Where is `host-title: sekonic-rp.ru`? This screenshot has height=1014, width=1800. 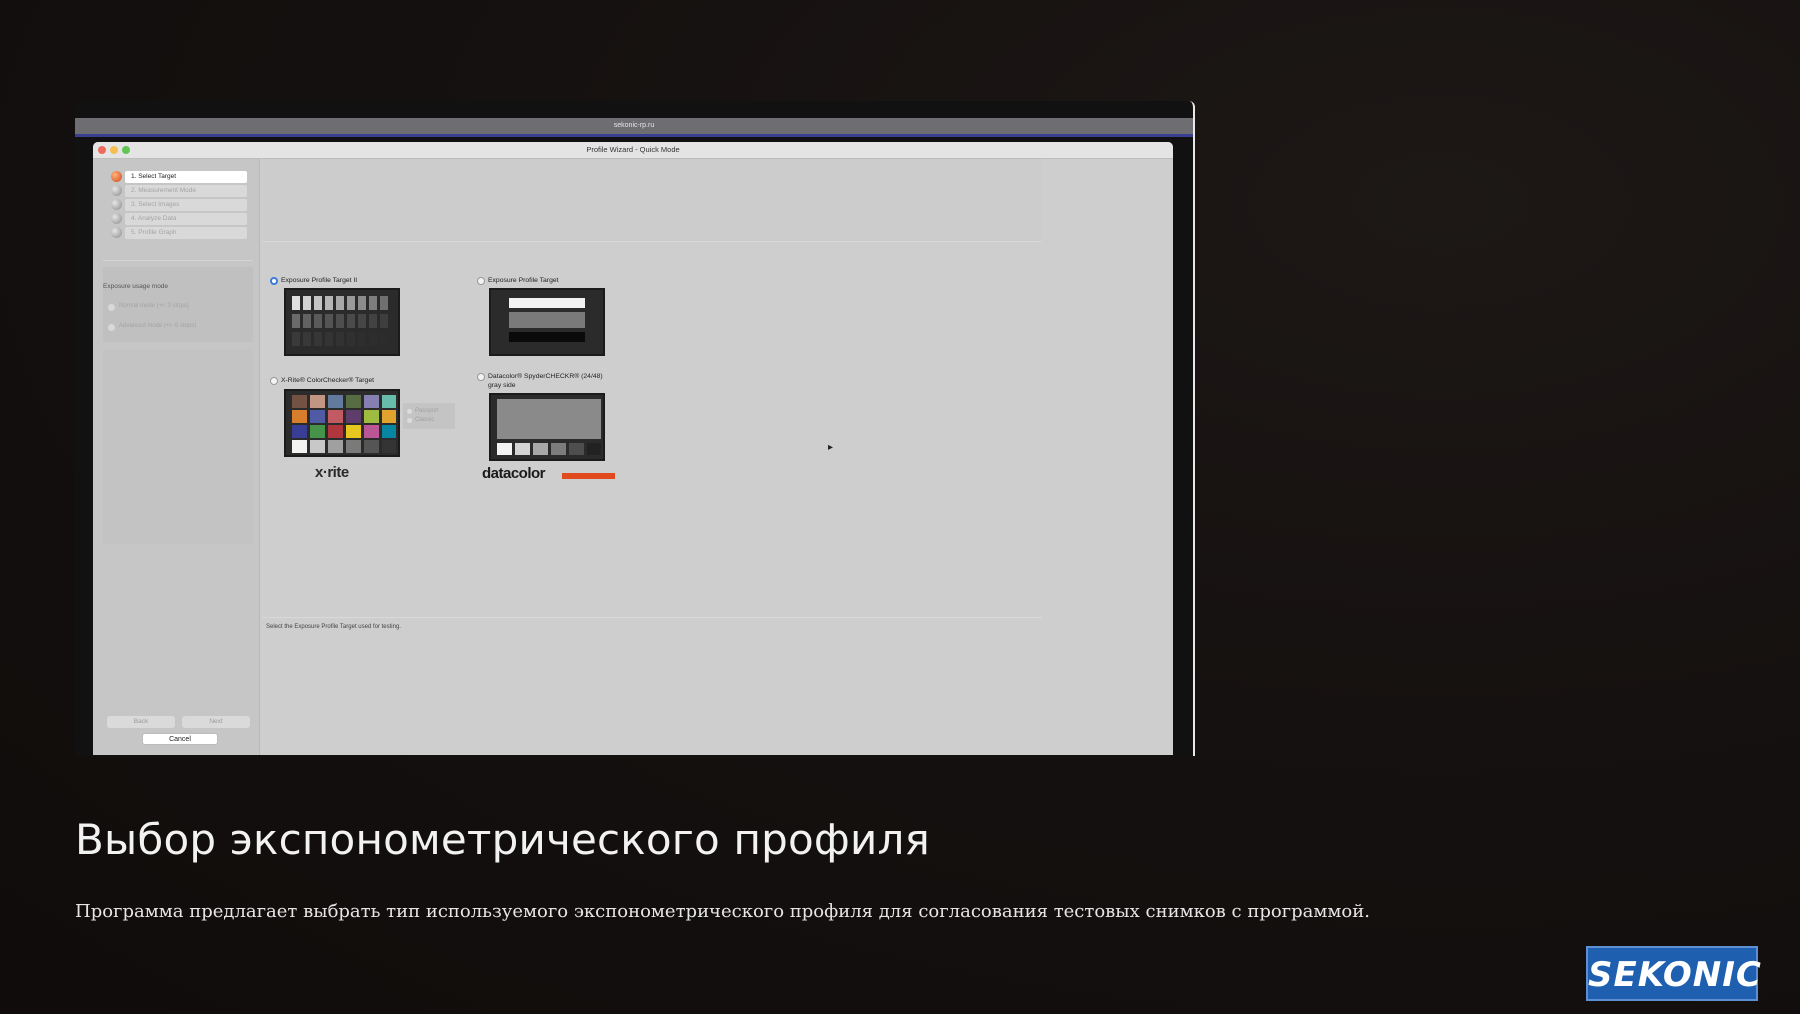 host-title: sekonic-rp.ru is located at coordinates (634, 125).